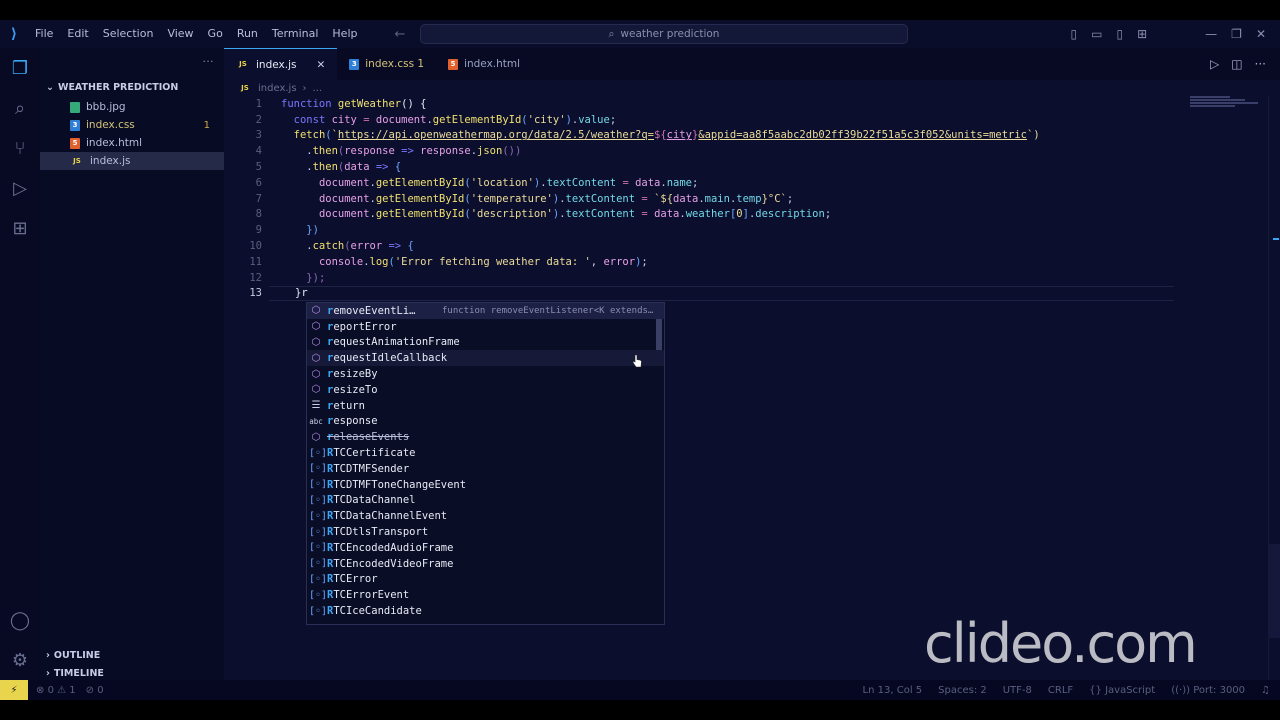  What do you see at coordinates (1274, 591) in the screenshot?
I see `scrollbar-thumb` at bounding box center [1274, 591].